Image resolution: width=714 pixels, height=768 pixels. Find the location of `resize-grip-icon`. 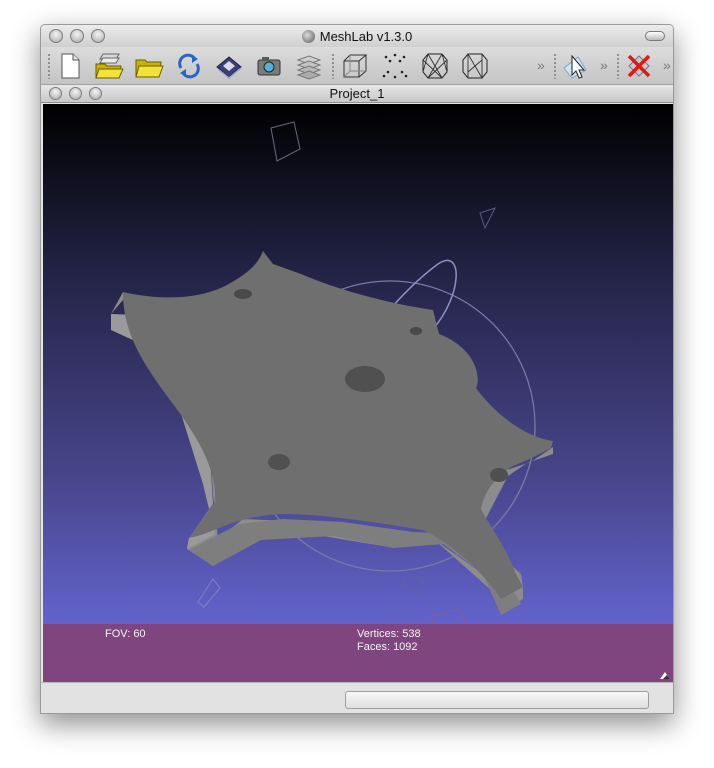

resize-grip-icon is located at coordinates (665, 674).